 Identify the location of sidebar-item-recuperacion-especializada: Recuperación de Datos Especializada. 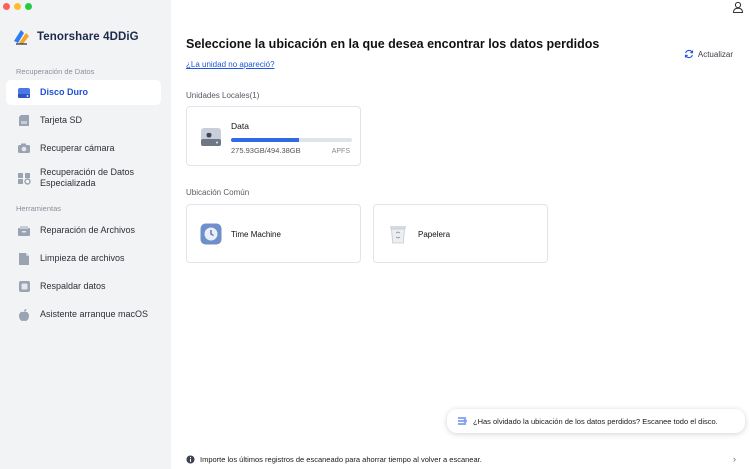
(83, 178).